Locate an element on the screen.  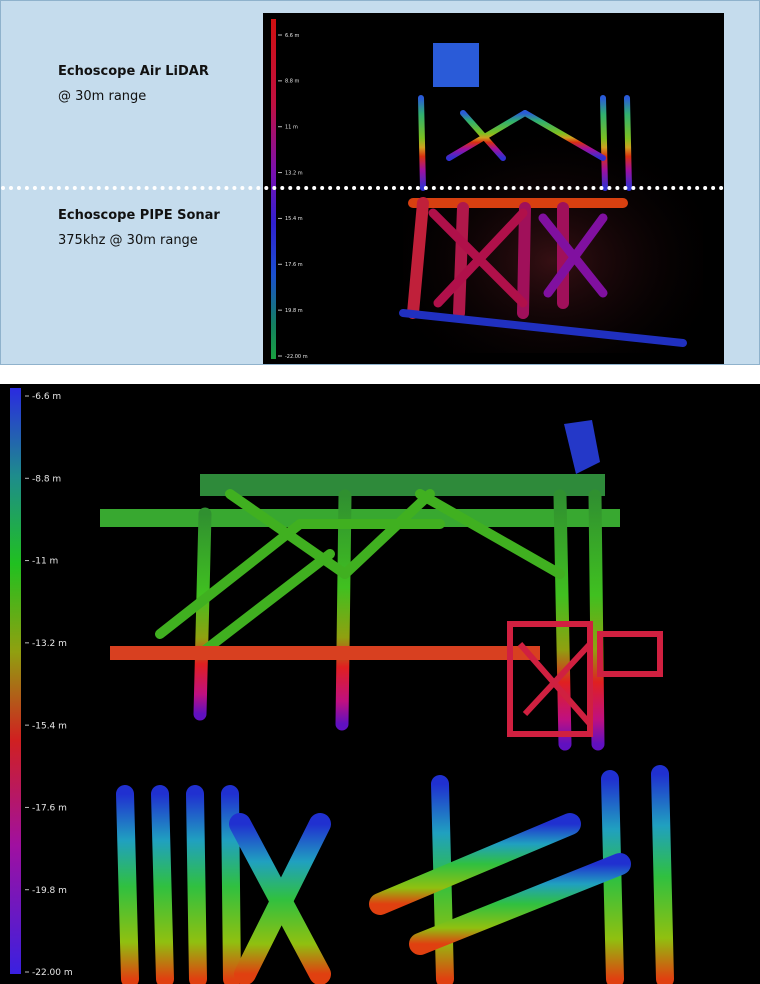
top-scale-tick-label: 11 m is located at coordinates (291, 127).